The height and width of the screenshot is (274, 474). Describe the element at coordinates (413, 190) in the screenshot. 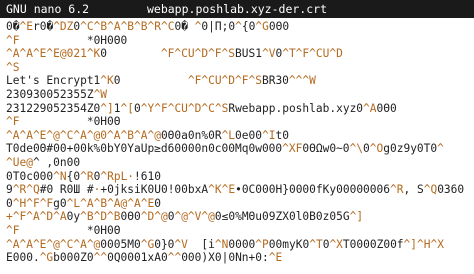

I see `raw-text: , S` at that location.